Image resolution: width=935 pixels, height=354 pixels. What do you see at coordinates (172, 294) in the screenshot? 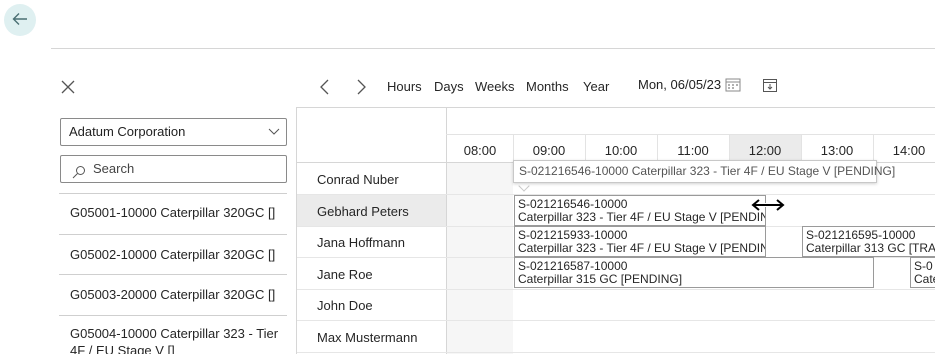
I see `list-item: G05003-20000 Caterpillar 320GC []` at bounding box center [172, 294].